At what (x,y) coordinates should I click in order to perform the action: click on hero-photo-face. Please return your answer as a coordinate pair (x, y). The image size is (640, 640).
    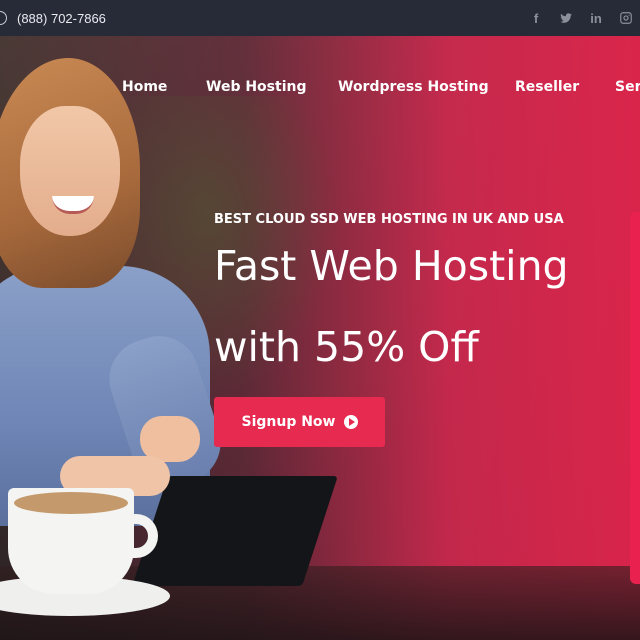
    Looking at the image, I should click on (70, 171).